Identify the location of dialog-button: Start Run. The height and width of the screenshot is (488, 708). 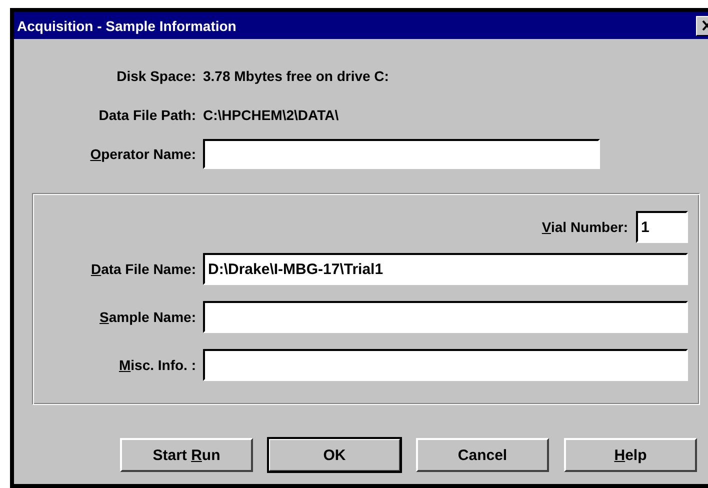
(186, 455).